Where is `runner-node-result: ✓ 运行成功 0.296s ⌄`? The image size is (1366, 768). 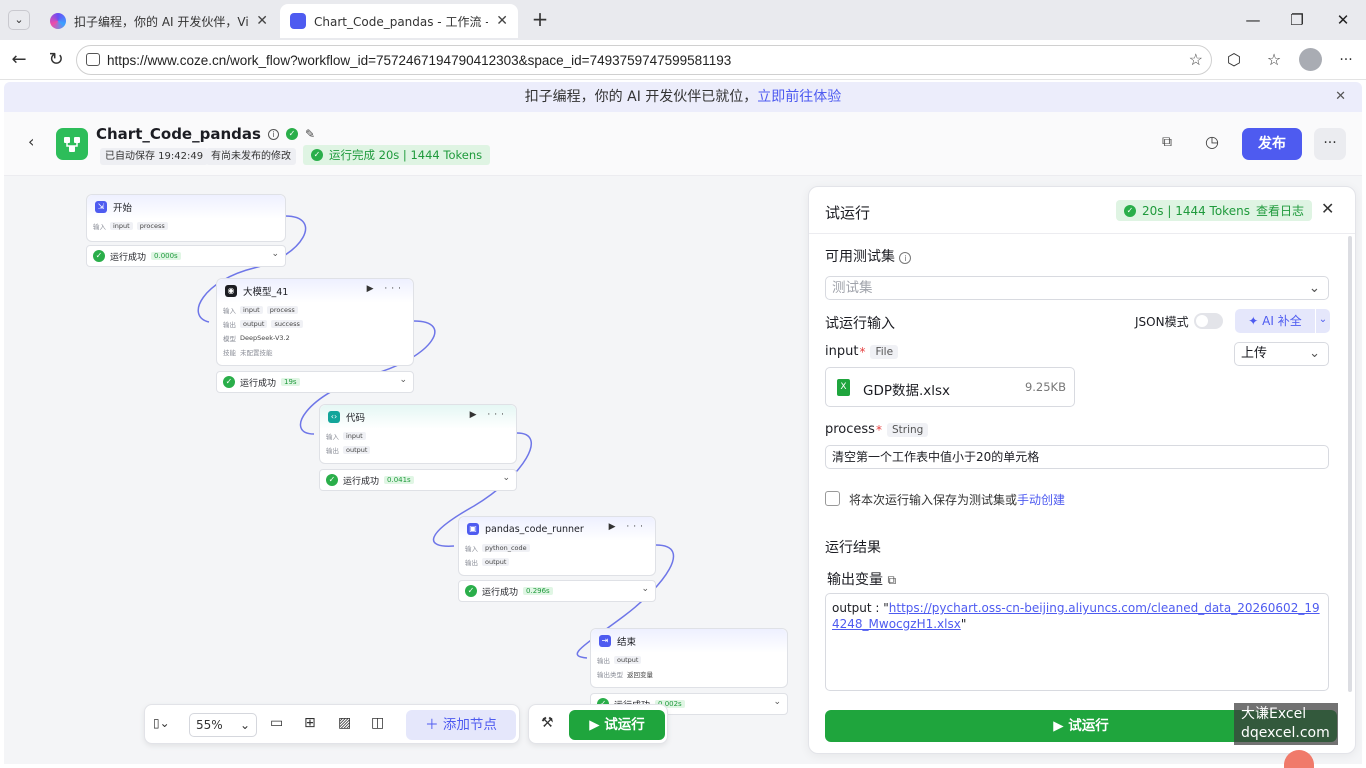
runner-node-result: ✓ 运行成功 0.296s ⌄ is located at coordinates (557, 591).